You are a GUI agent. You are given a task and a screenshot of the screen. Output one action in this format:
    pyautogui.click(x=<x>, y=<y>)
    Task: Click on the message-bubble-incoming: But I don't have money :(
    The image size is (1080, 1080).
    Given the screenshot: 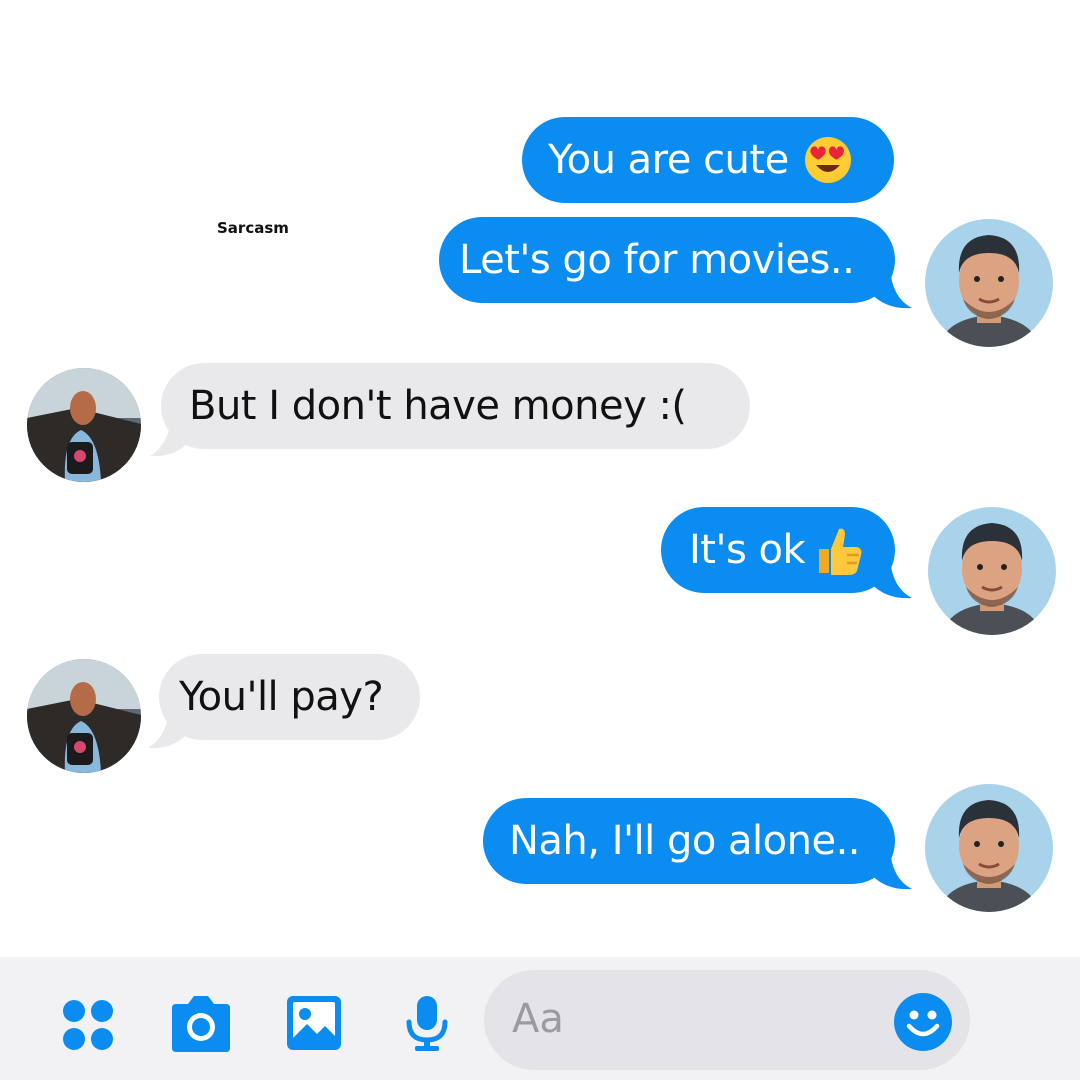 What is the action you would take?
    pyautogui.click(x=455, y=406)
    